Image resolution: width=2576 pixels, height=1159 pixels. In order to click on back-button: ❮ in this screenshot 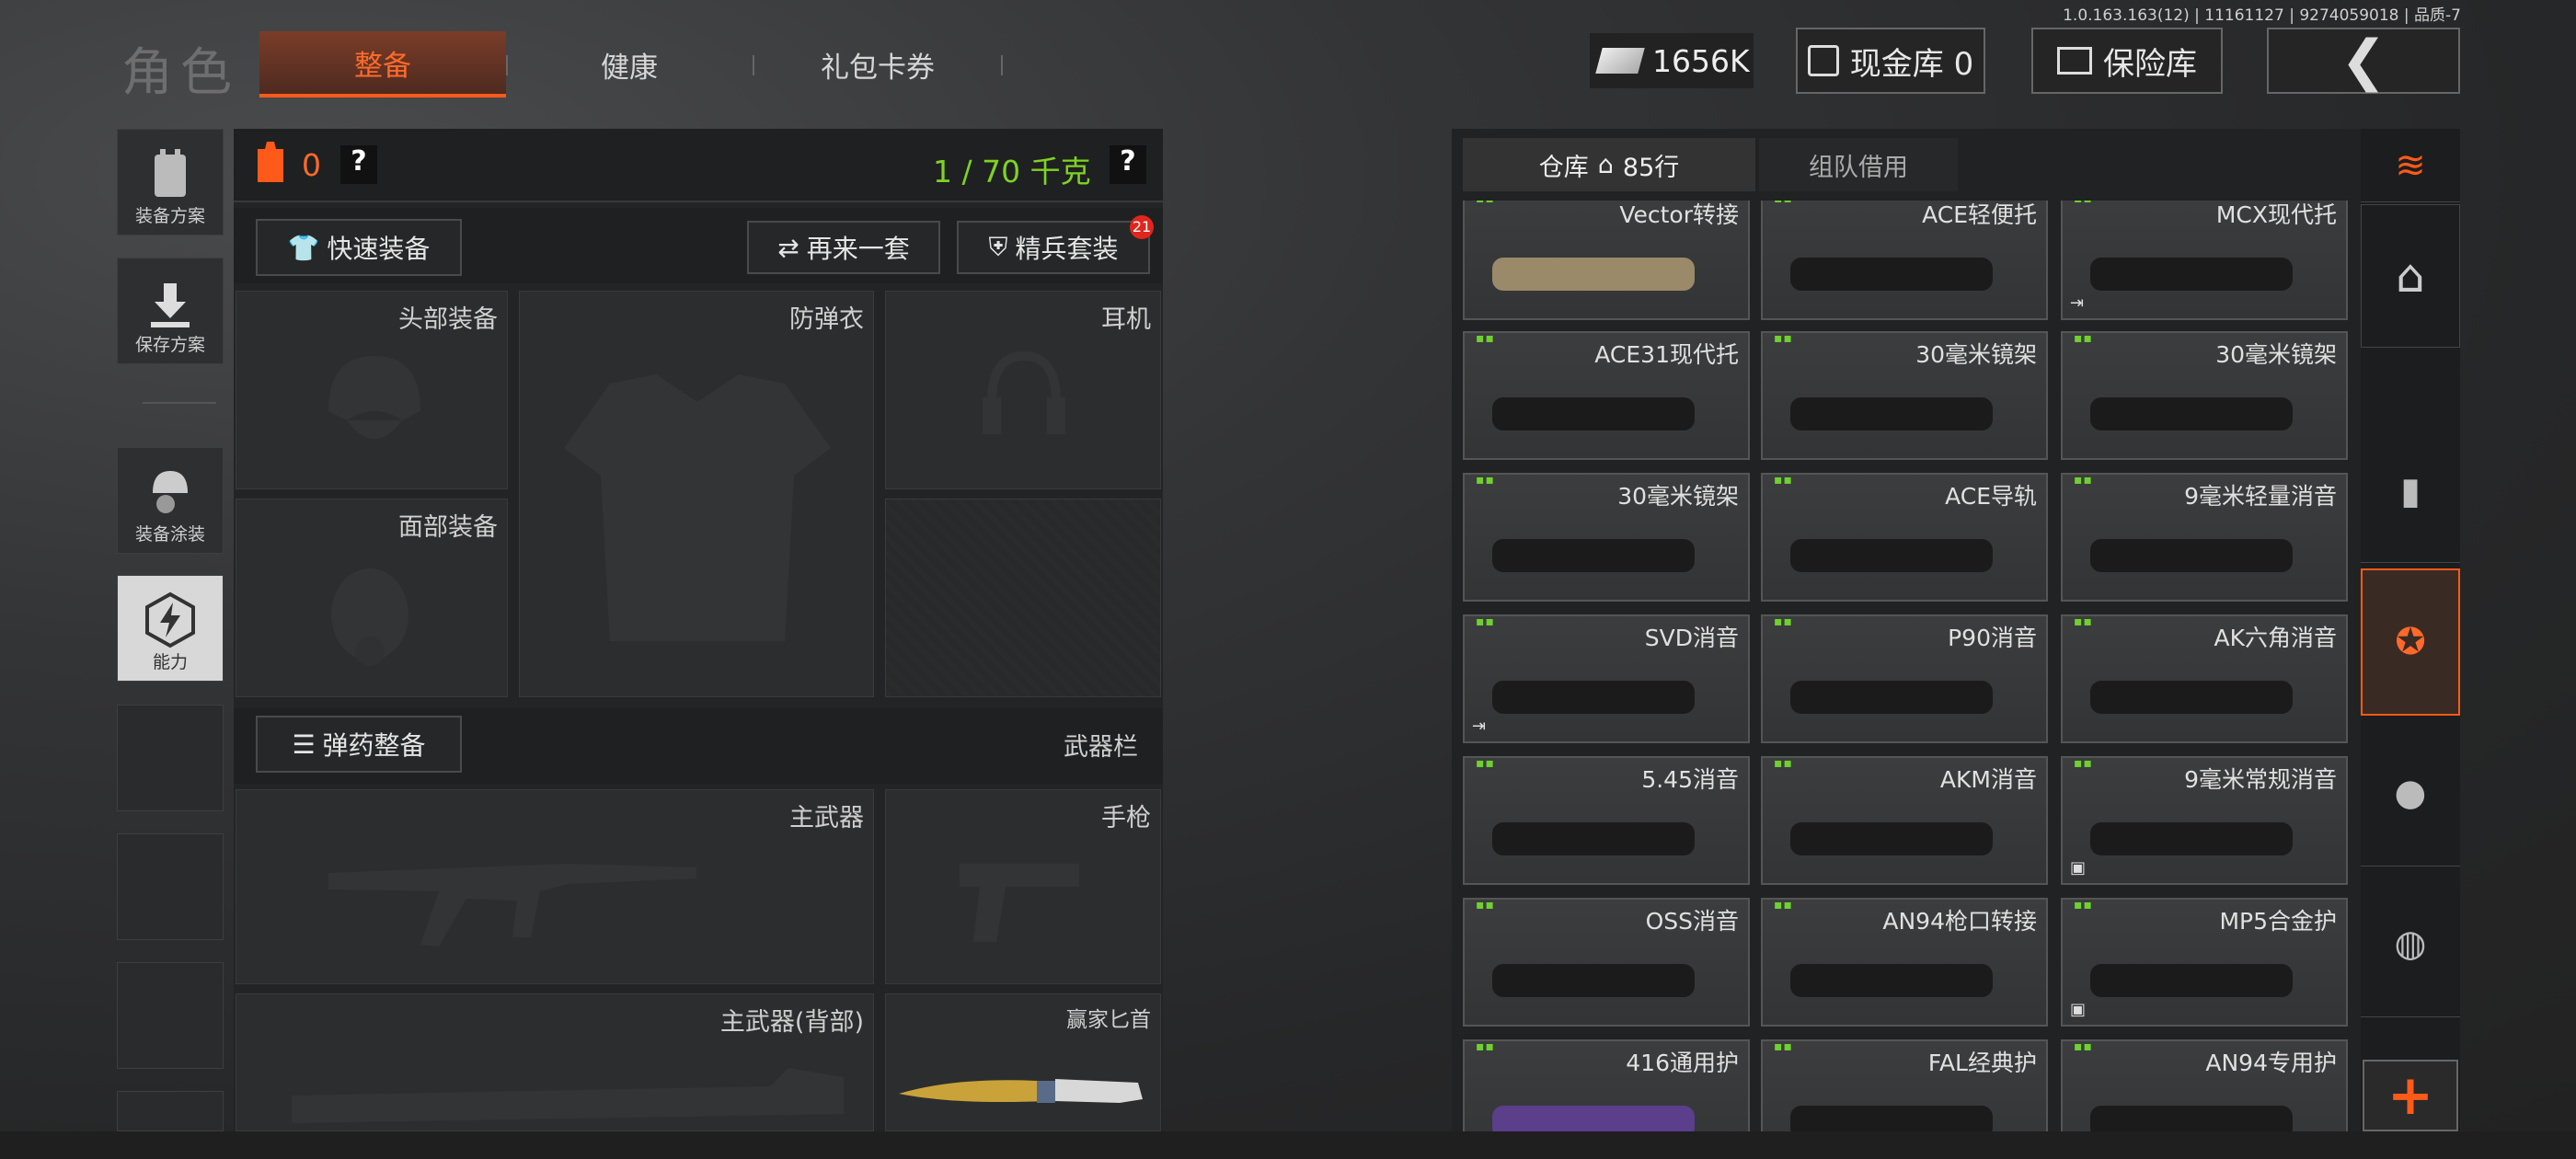, I will do `click(2363, 61)`.